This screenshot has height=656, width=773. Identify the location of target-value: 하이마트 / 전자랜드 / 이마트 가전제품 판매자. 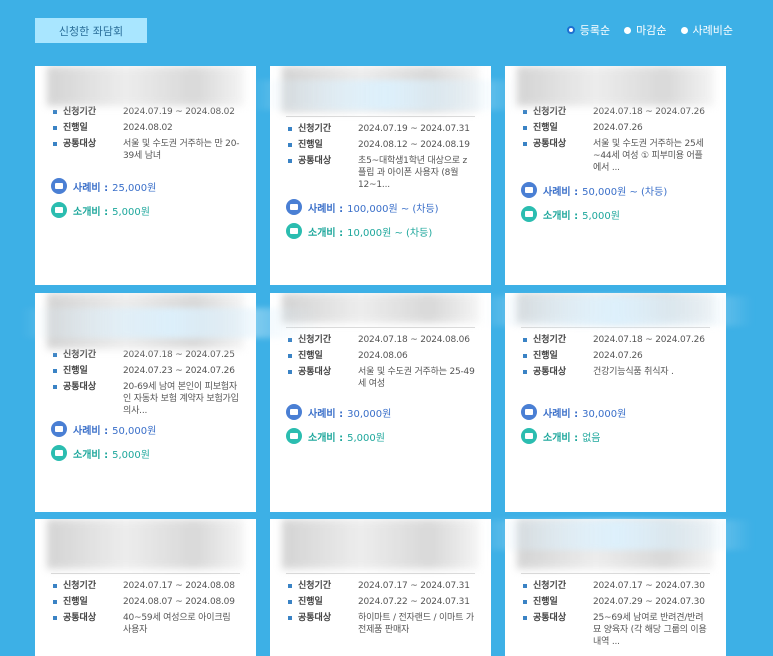
(416, 624).